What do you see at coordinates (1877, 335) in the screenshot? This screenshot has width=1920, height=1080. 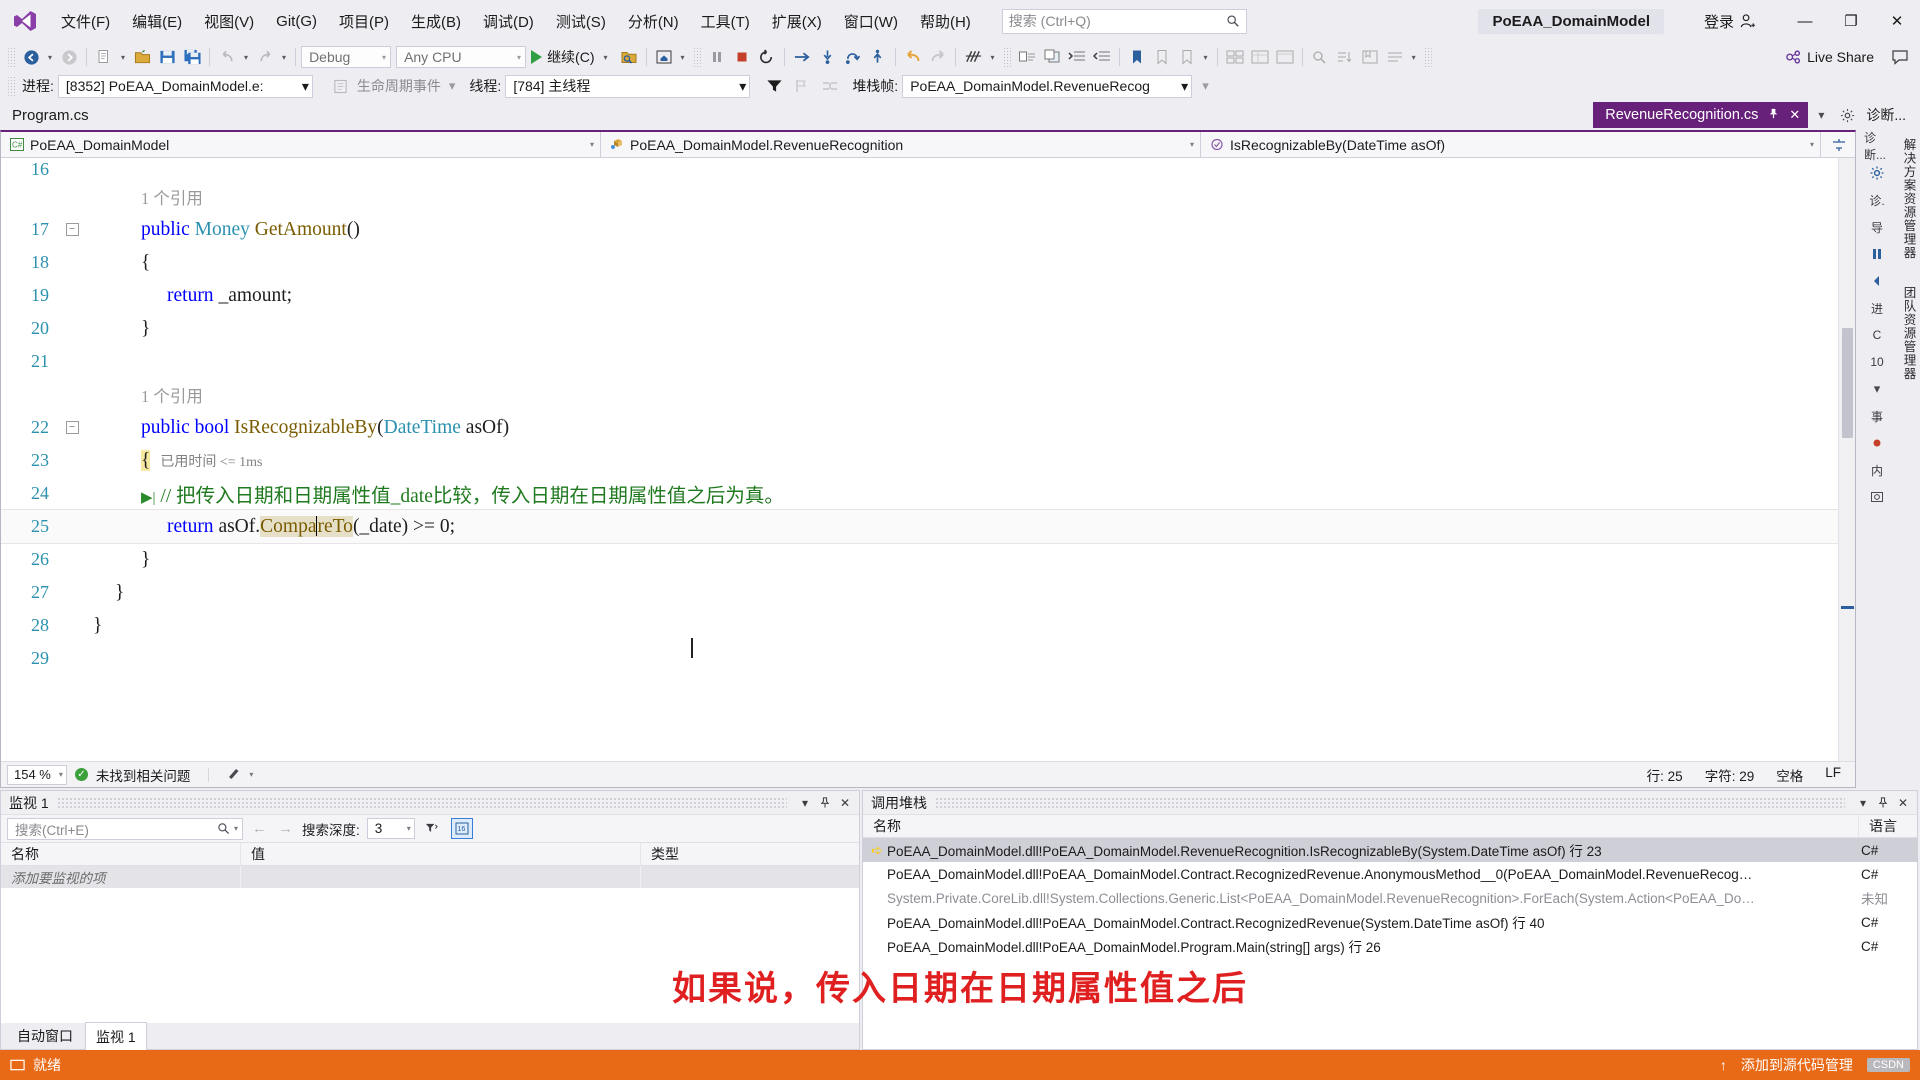 I see `cpu-rail-icon: C` at bounding box center [1877, 335].